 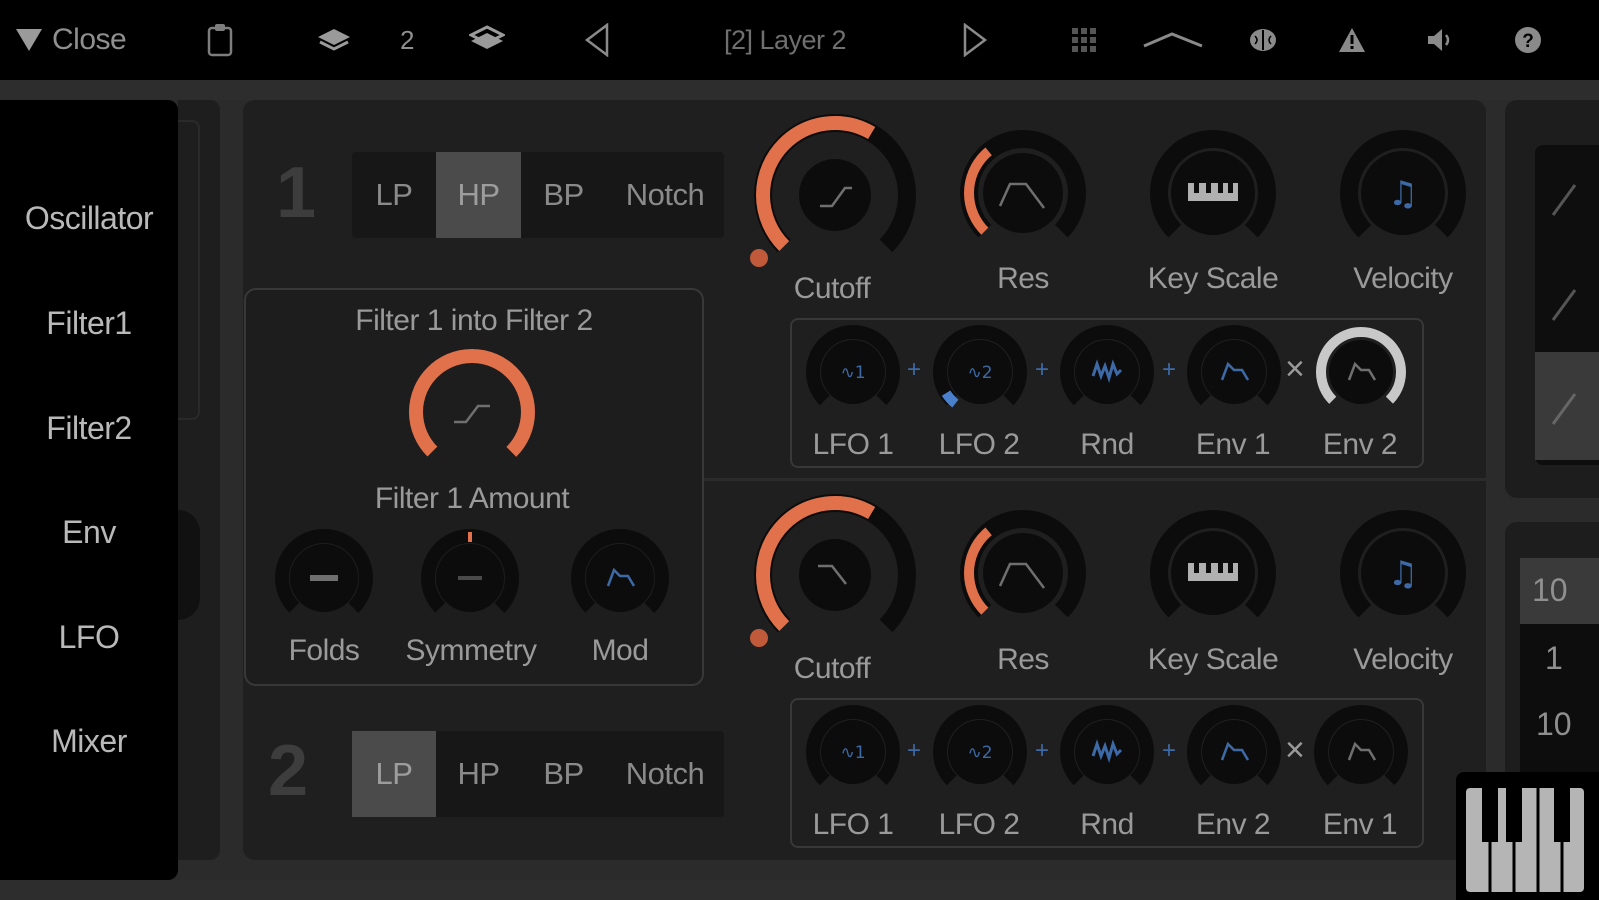 What do you see at coordinates (89, 323) in the screenshot?
I see `nav-item-filter1: Filter1` at bounding box center [89, 323].